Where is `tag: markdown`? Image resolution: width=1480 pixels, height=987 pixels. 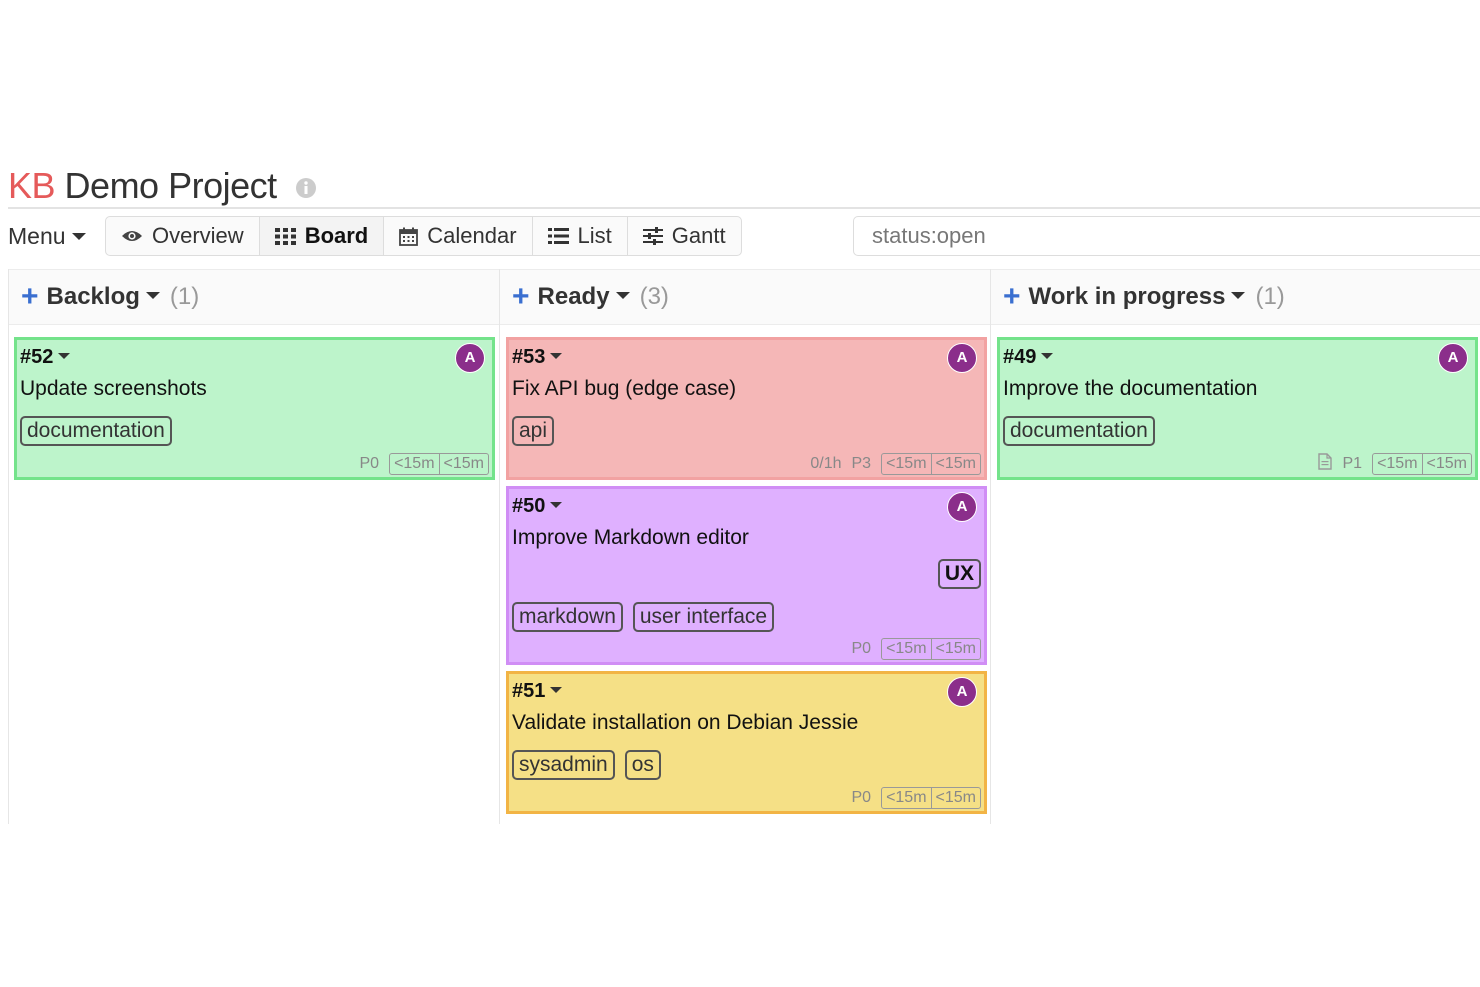
tag: markdown is located at coordinates (567, 617).